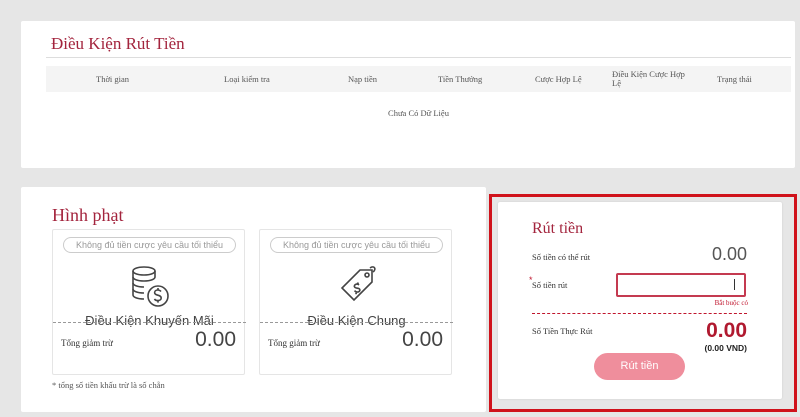 Image resolution: width=800 pixels, height=417 pixels. What do you see at coordinates (88, 215) in the screenshot?
I see `penalty-title: Hình phạt` at bounding box center [88, 215].